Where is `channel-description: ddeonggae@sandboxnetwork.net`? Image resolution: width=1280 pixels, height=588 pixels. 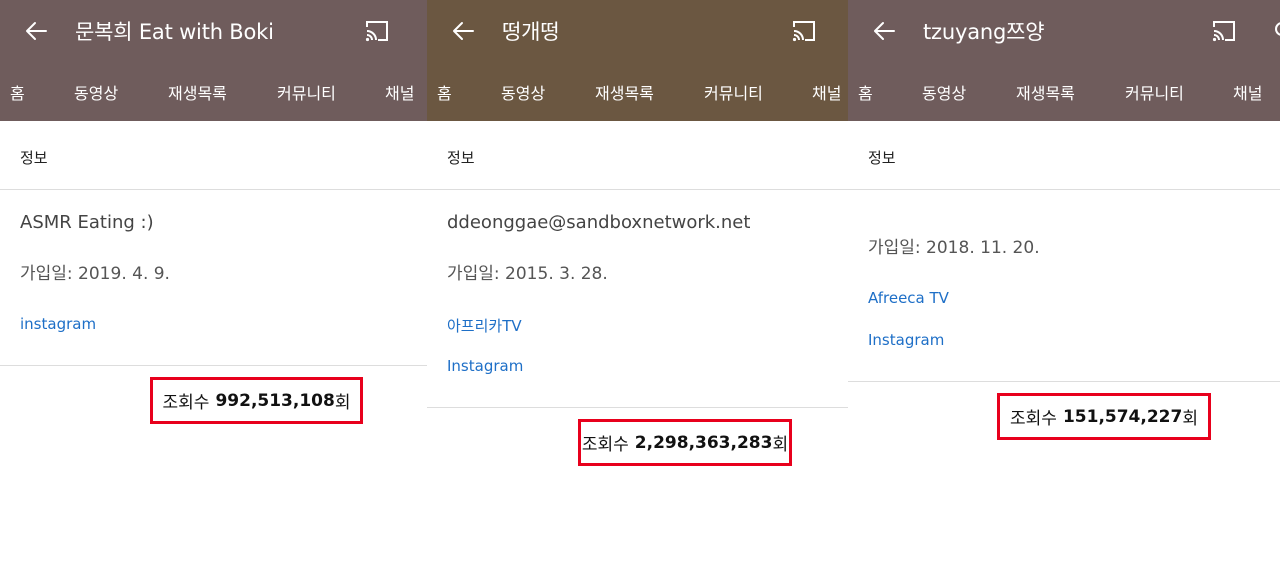 channel-description: ddeonggae@sandboxnetwork.net is located at coordinates (599, 222).